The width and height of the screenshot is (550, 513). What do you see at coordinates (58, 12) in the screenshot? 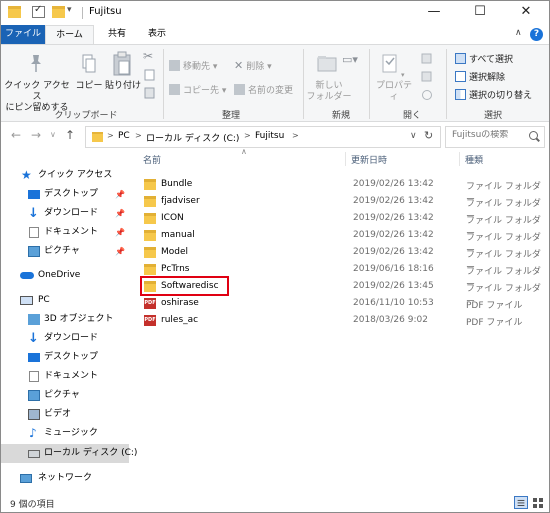
I see `new-folder-quick-icon` at bounding box center [58, 12].